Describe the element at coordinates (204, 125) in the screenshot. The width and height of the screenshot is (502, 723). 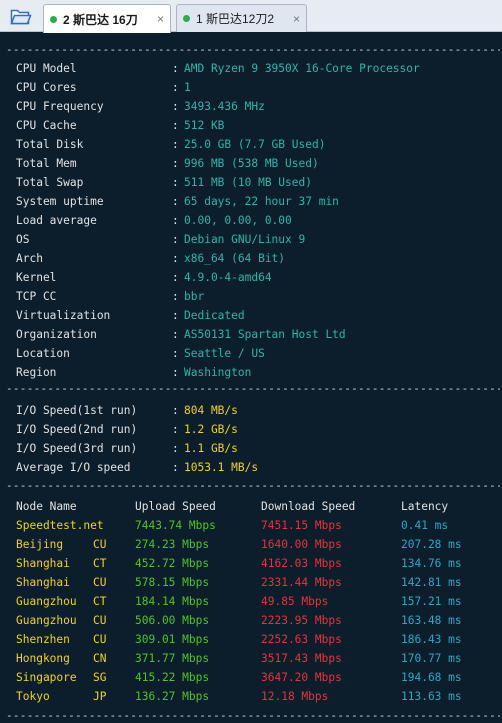
I see `sysinfo-value: 512 KB` at that location.